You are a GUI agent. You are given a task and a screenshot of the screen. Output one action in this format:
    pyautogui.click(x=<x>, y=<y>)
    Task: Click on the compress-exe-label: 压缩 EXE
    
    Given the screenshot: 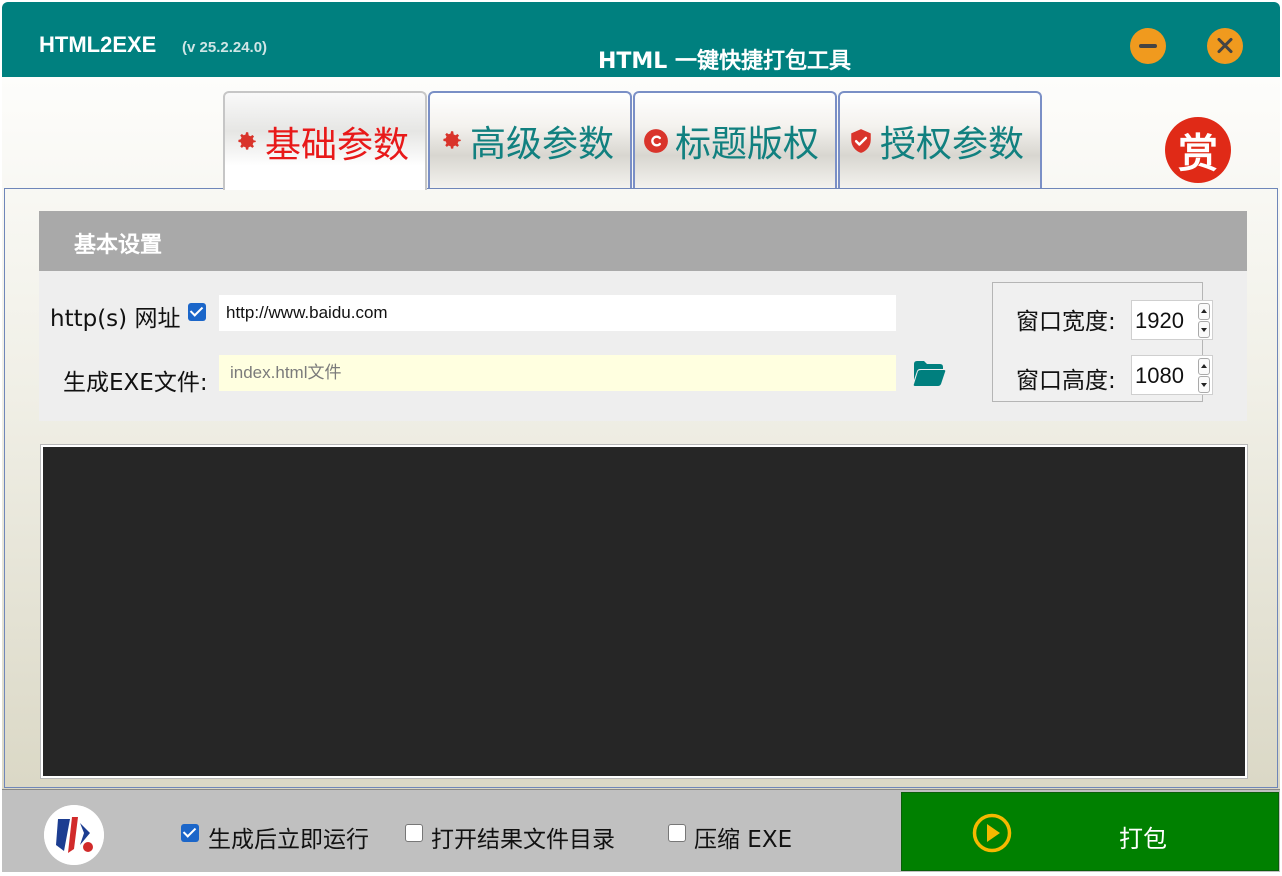 What is the action you would take?
    pyautogui.click(x=743, y=837)
    